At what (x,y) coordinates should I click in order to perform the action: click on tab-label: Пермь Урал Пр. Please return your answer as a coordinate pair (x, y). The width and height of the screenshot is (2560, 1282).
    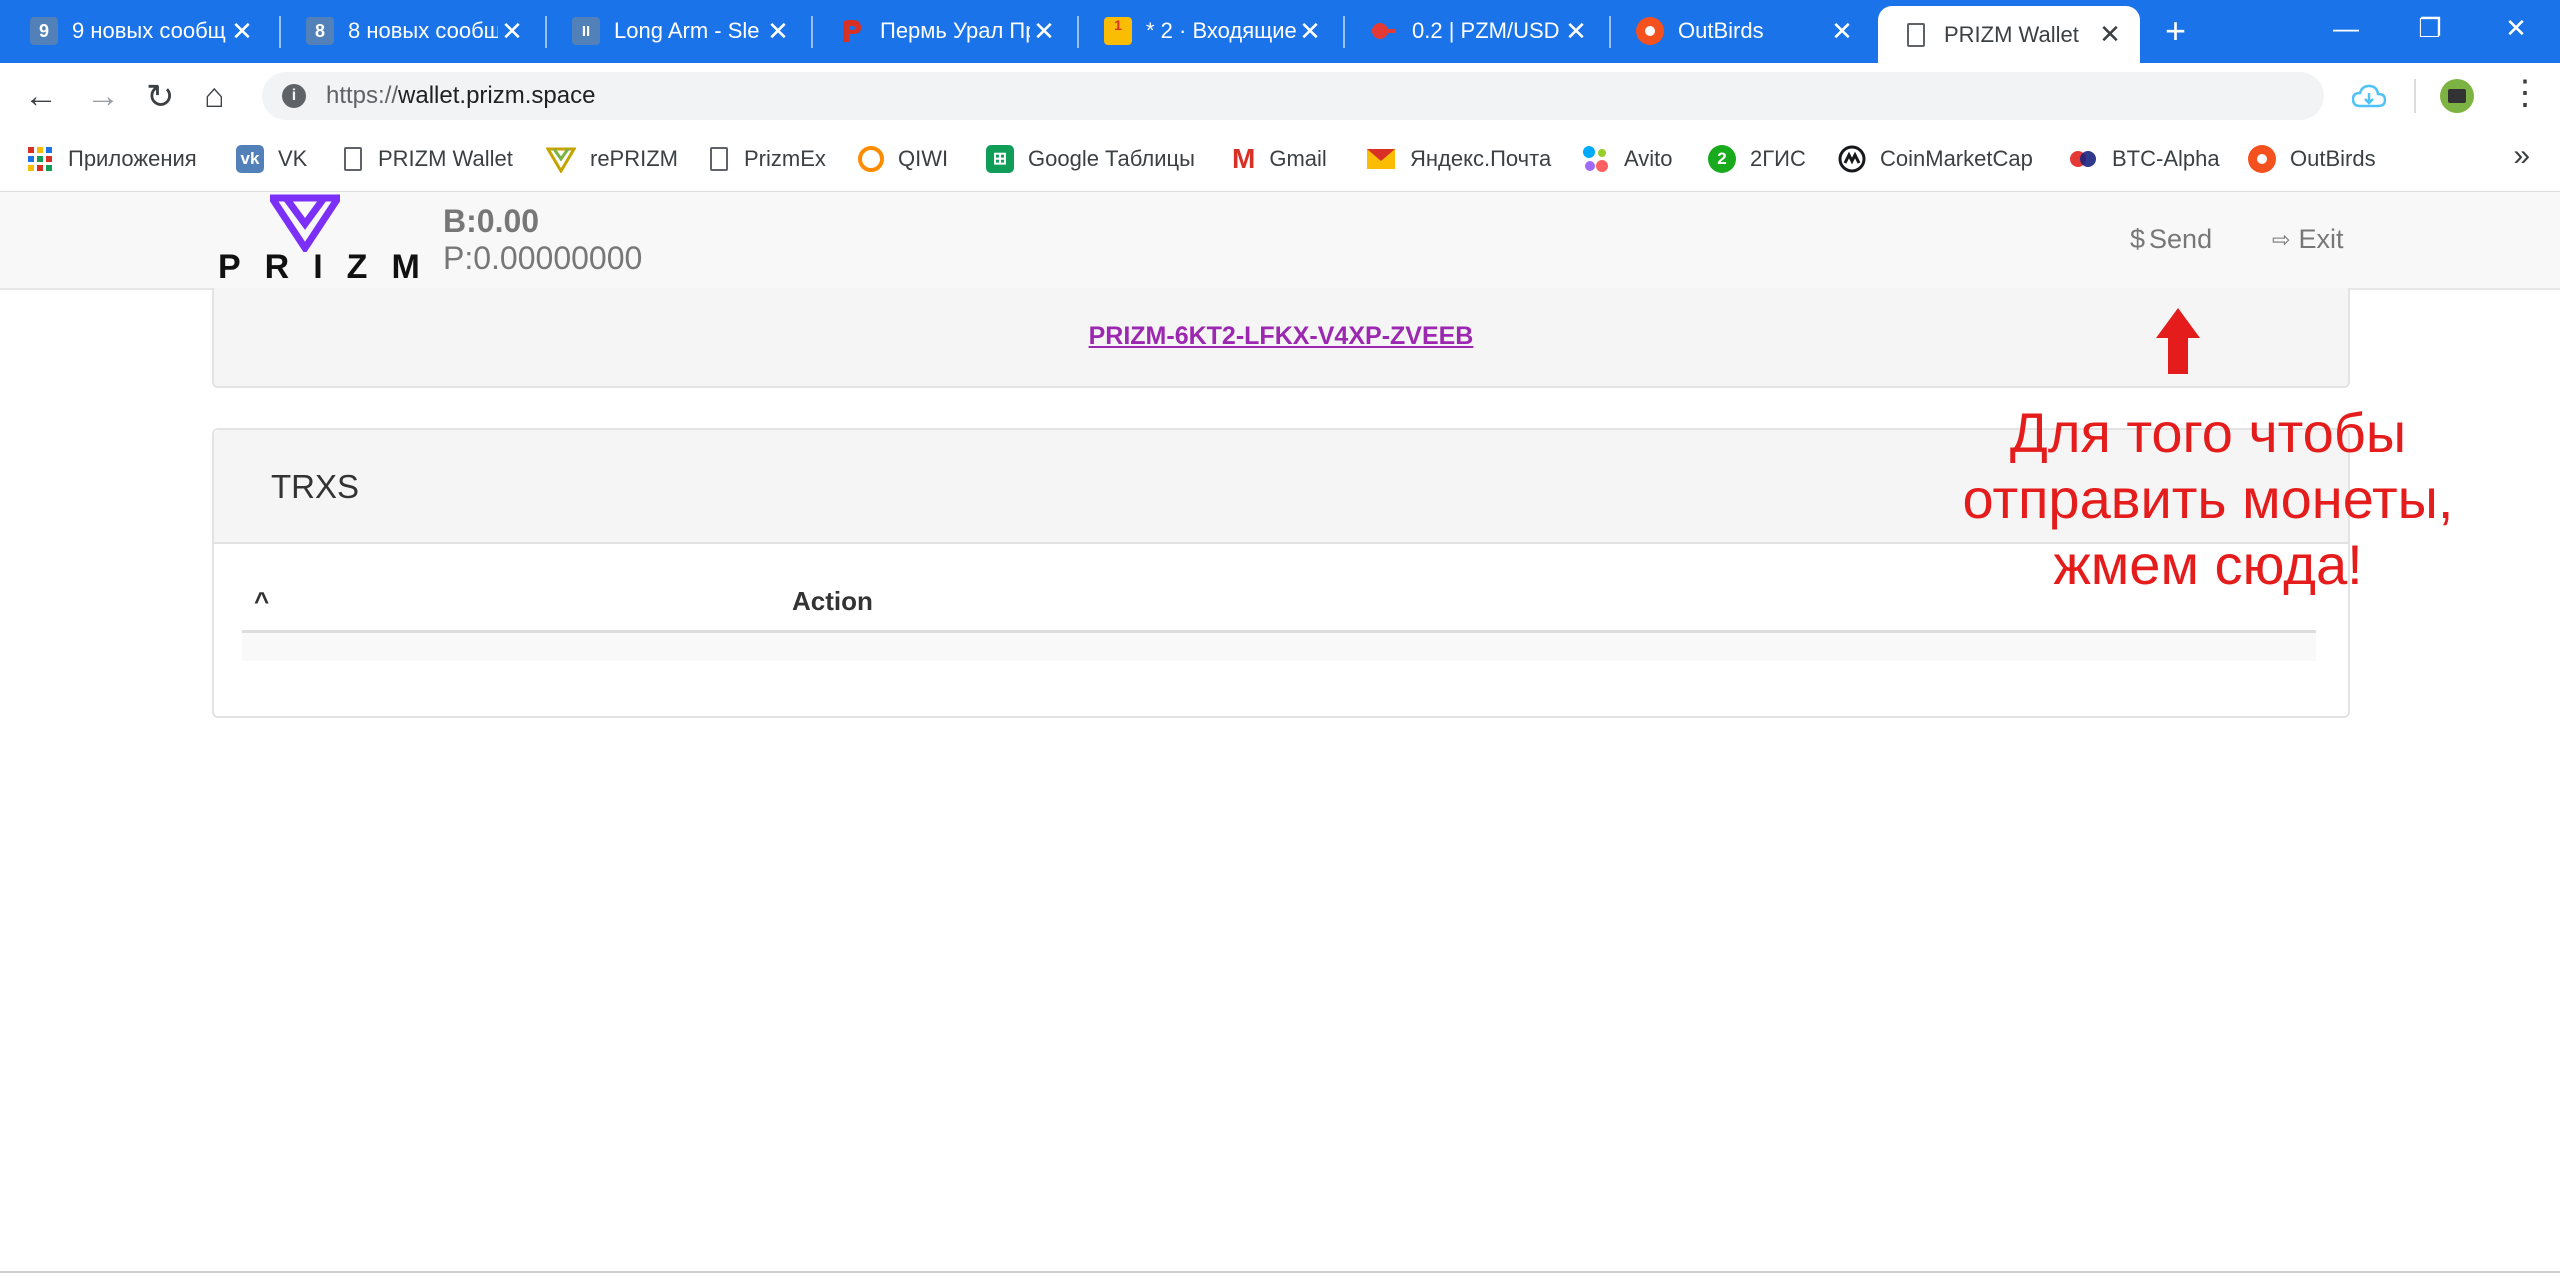
    Looking at the image, I should click on (955, 30).